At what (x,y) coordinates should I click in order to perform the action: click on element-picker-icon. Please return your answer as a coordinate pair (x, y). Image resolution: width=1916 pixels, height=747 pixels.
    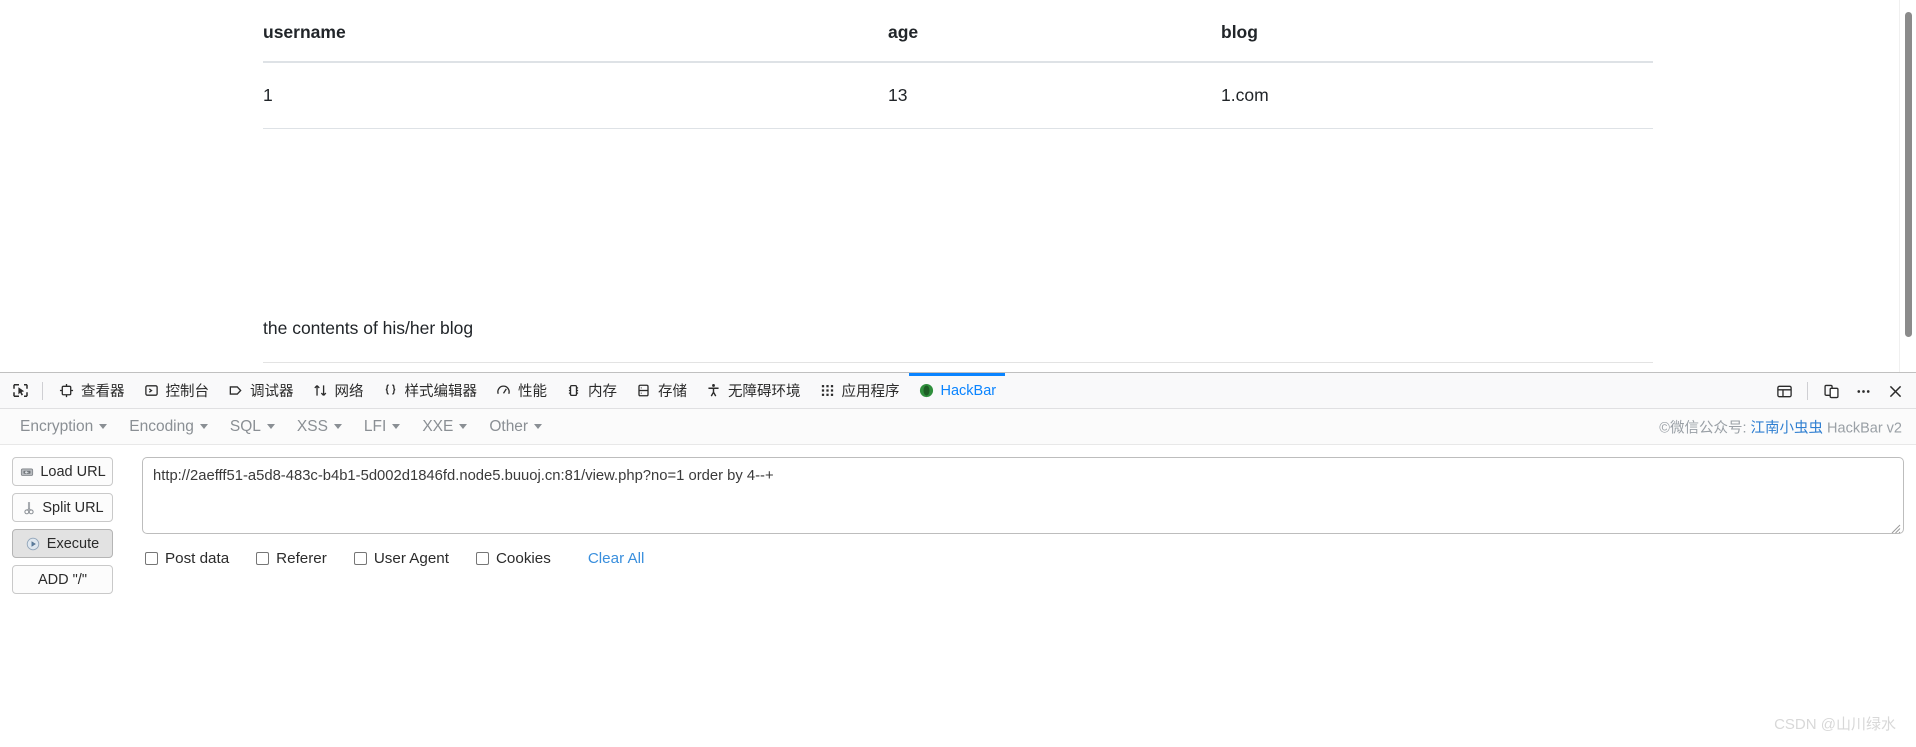
    Looking at the image, I should click on (20, 391).